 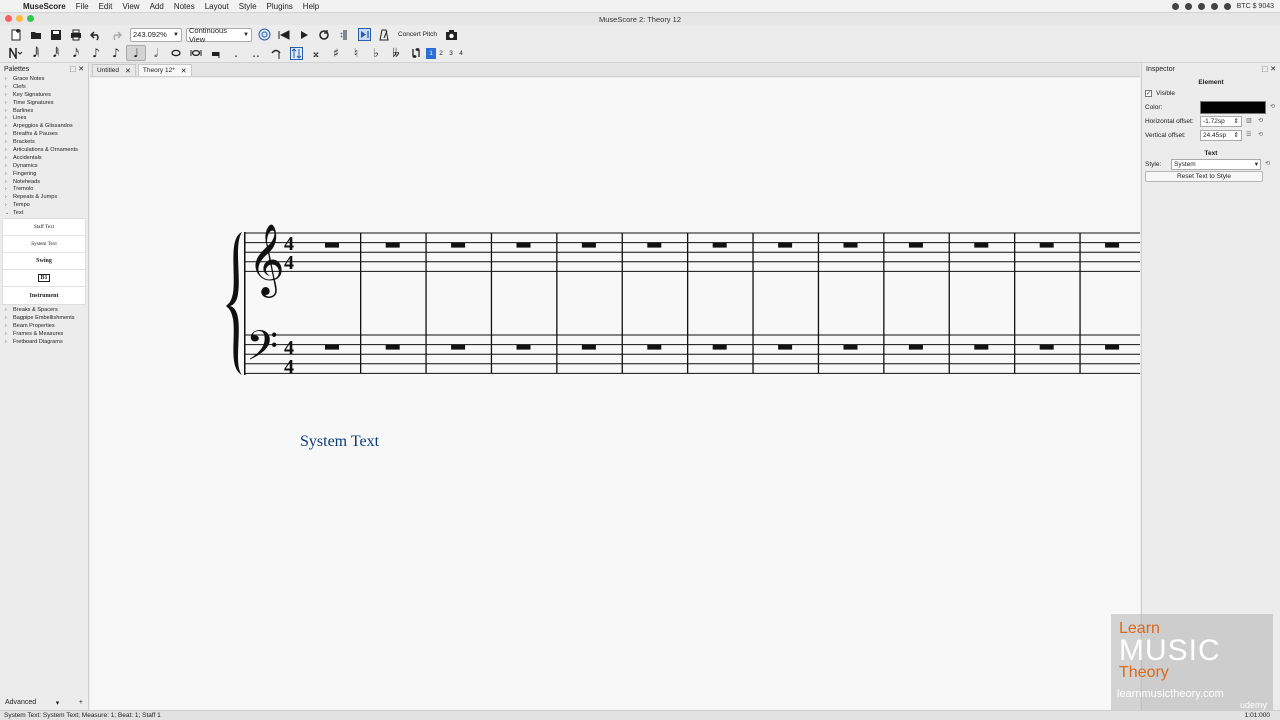 I want to click on menu-file: File, so click(x=82, y=6).